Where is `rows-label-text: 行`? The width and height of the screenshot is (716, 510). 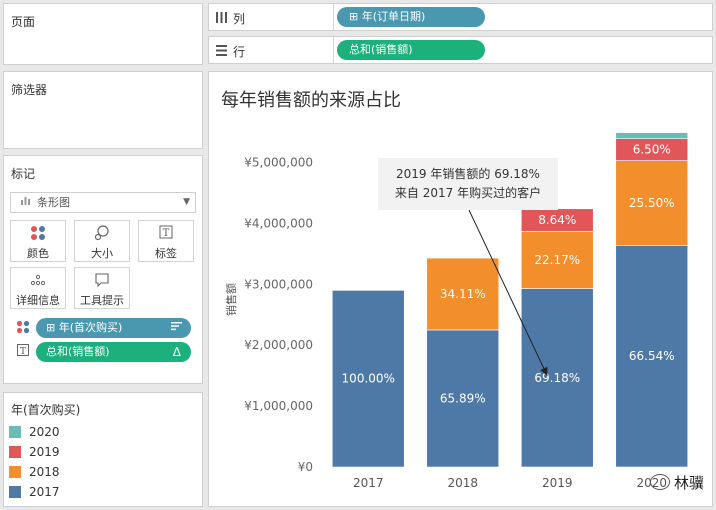
rows-label-text: 行 is located at coordinates (239, 52).